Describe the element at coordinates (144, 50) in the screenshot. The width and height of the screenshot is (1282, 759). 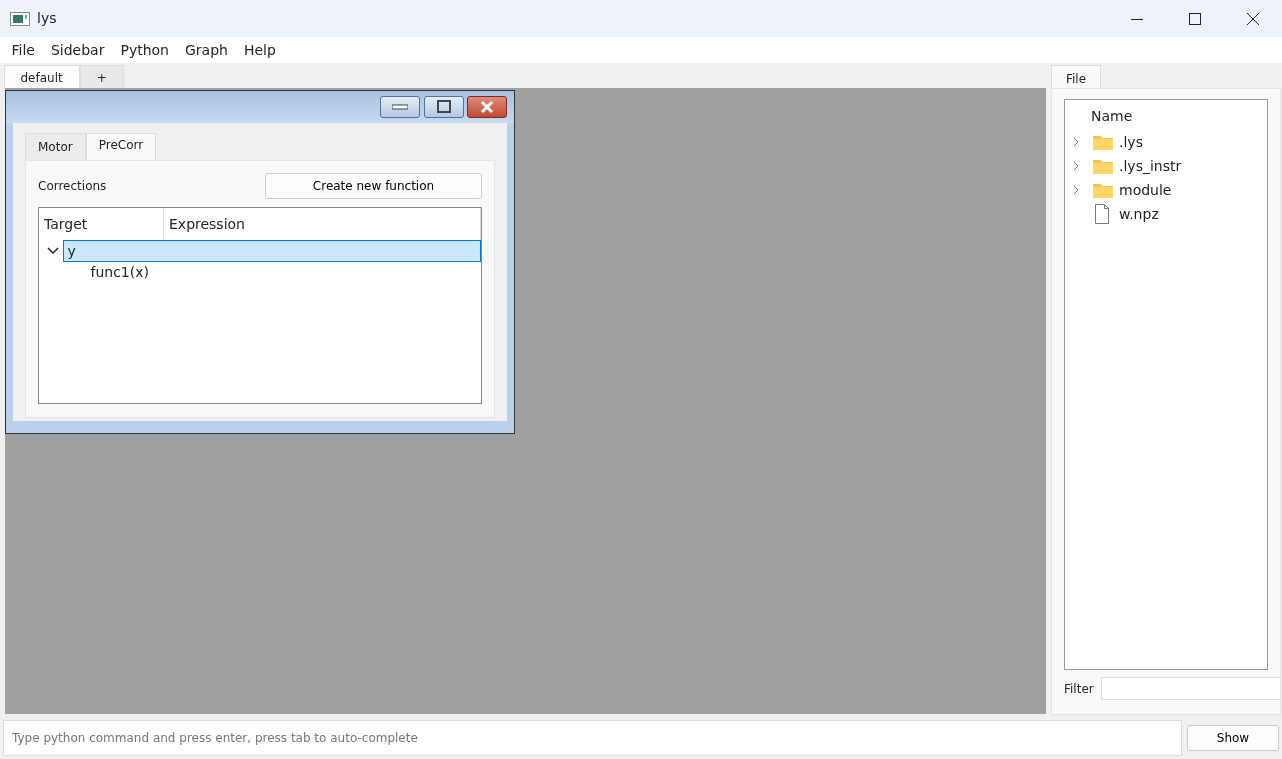
I see `menu-item: Python` at that location.